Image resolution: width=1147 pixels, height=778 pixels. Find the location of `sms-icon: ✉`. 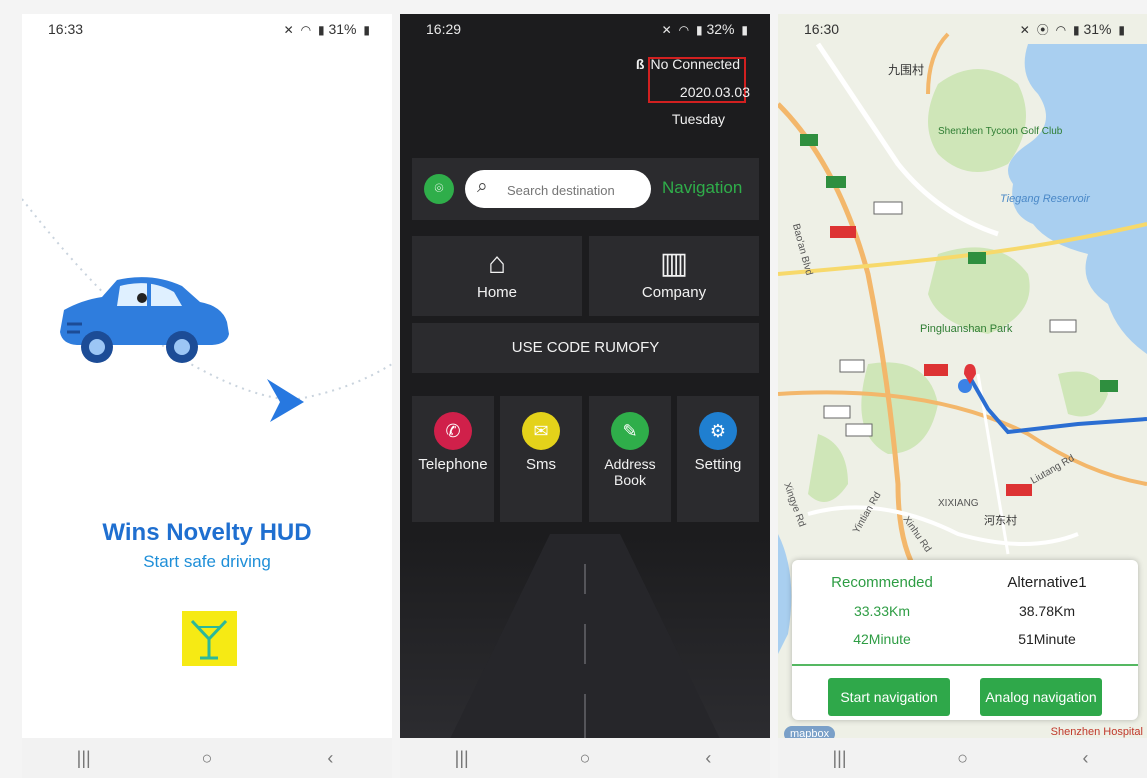

sms-icon: ✉ is located at coordinates (541, 431).